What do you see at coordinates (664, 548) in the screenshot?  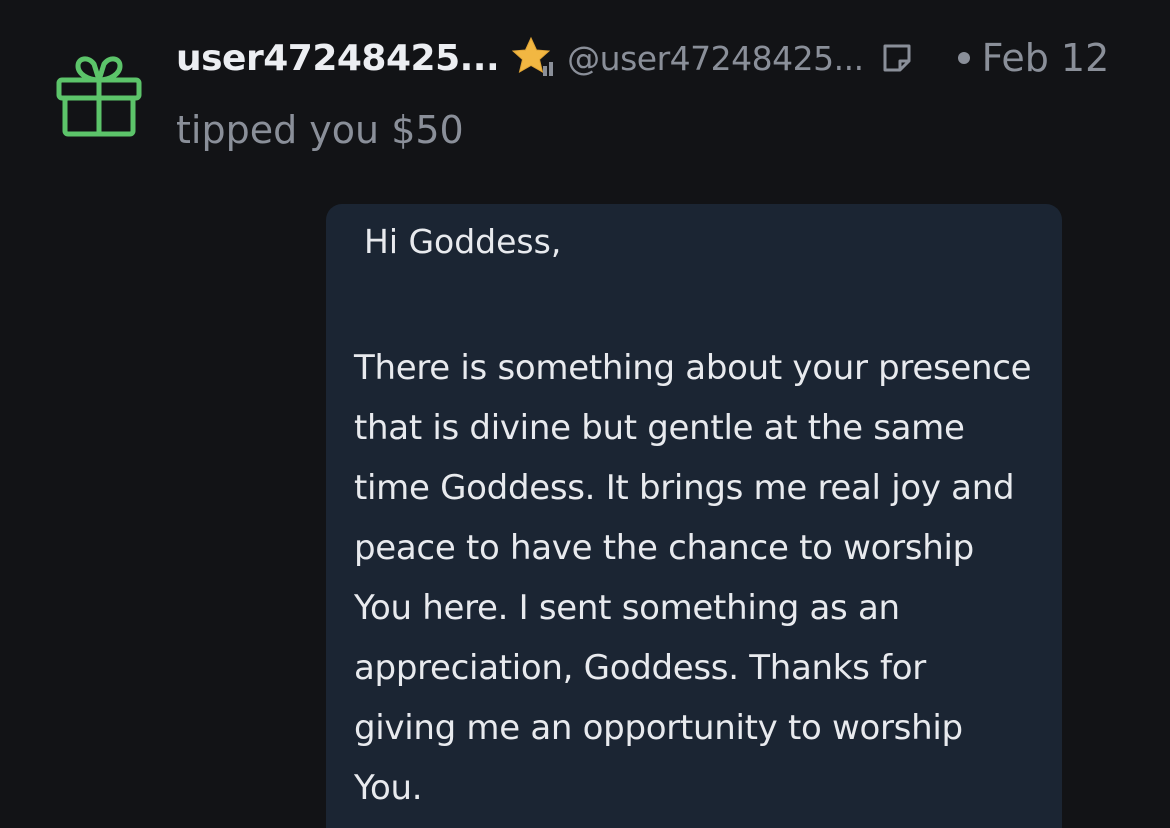 I see `message-line: peace to have the chance to worship` at bounding box center [664, 548].